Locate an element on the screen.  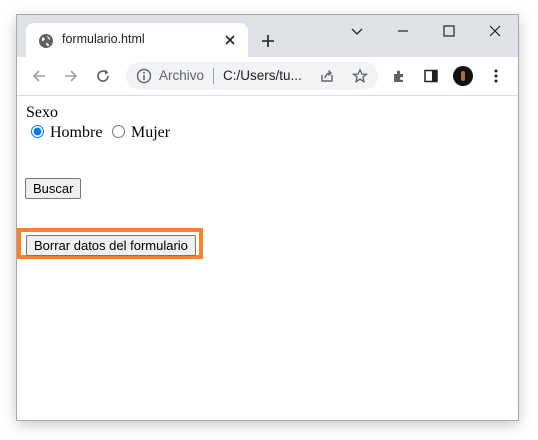
address-scheme: Archivo is located at coordinates (182, 75).